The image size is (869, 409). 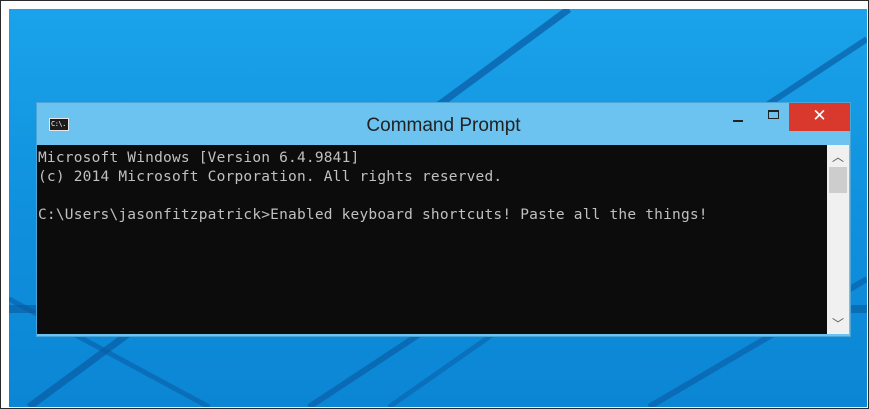 What do you see at coordinates (199, 158) in the screenshot?
I see `console-line: Microsoft Windows [Version 6.4.9841]` at bounding box center [199, 158].